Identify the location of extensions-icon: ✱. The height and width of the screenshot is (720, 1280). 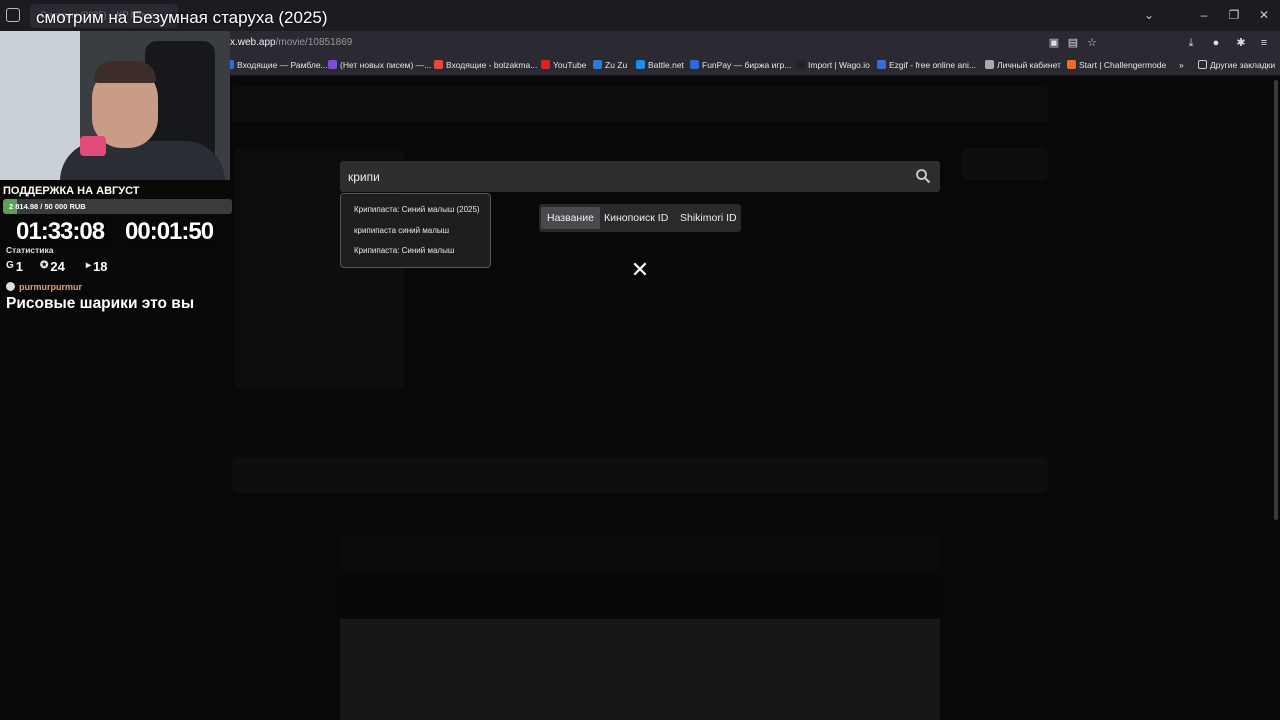
(1241, 43).